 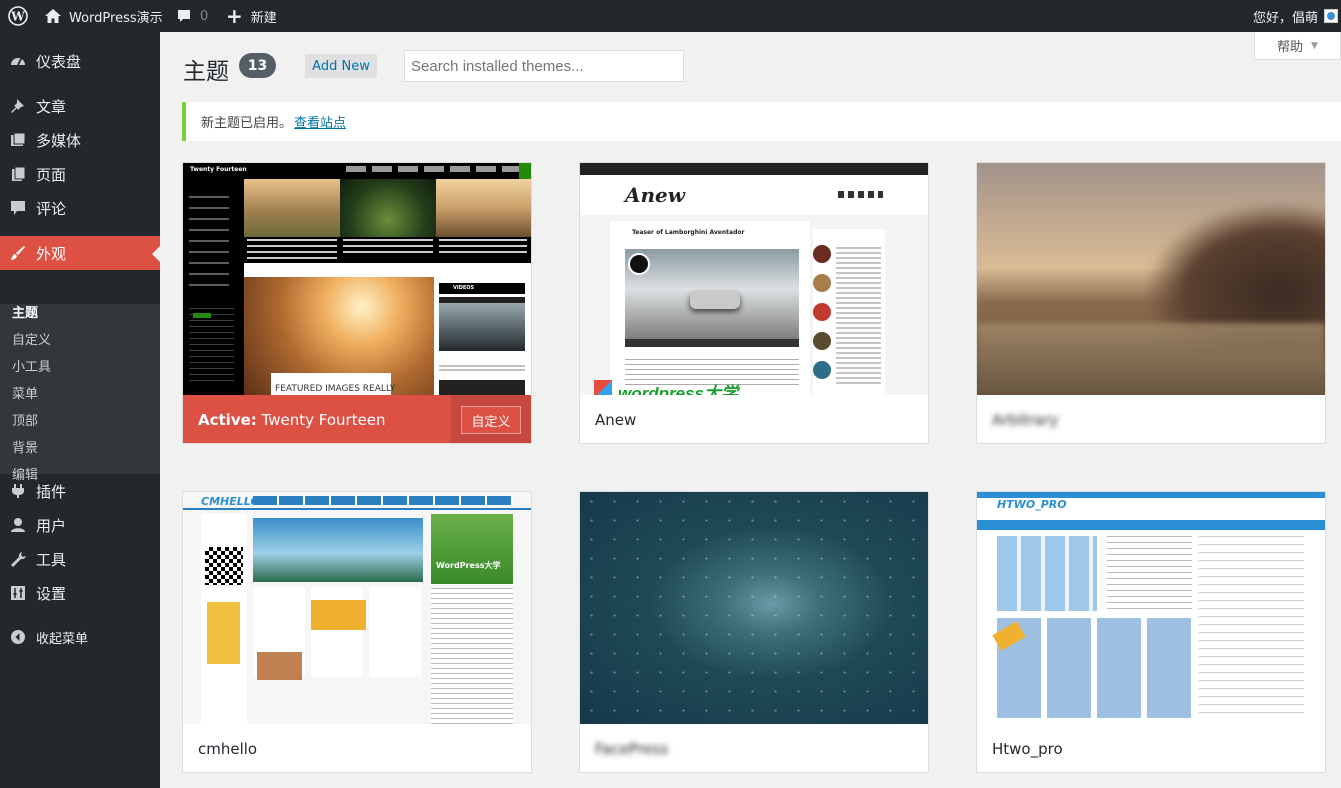 I want to click on plugin-icon, so click(x=18, y=491).